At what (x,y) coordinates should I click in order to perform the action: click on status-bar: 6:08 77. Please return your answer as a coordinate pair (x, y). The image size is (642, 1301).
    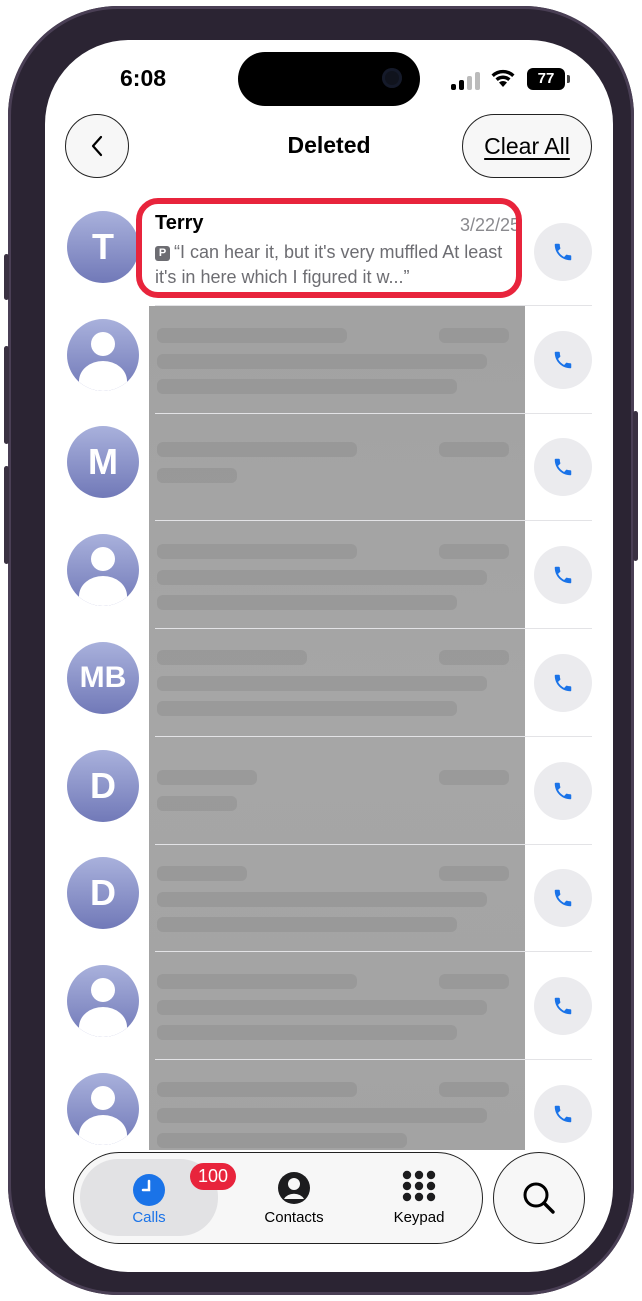
    Looking at the image, I should click on (329, 80).